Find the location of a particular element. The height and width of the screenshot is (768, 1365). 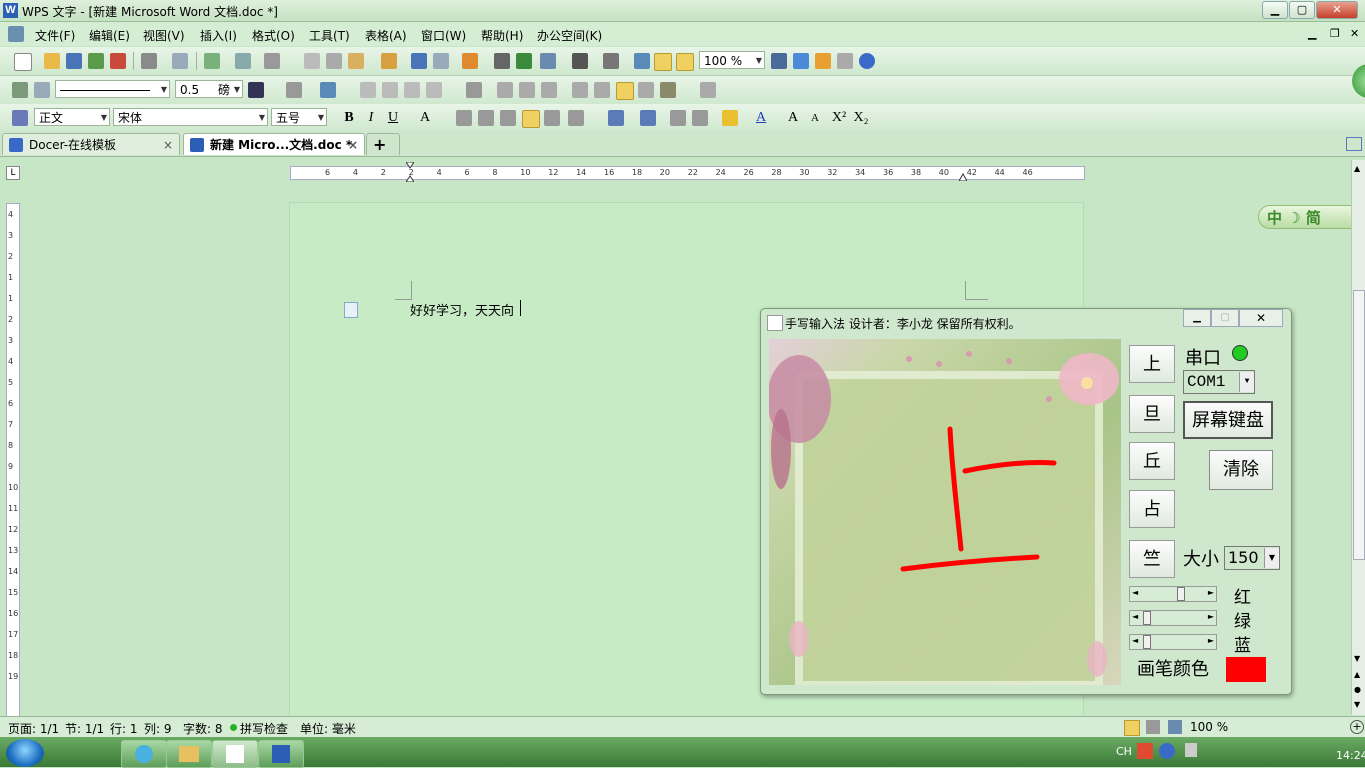

candidate-button-2: 旦 is located at coordinates (1152, 414).